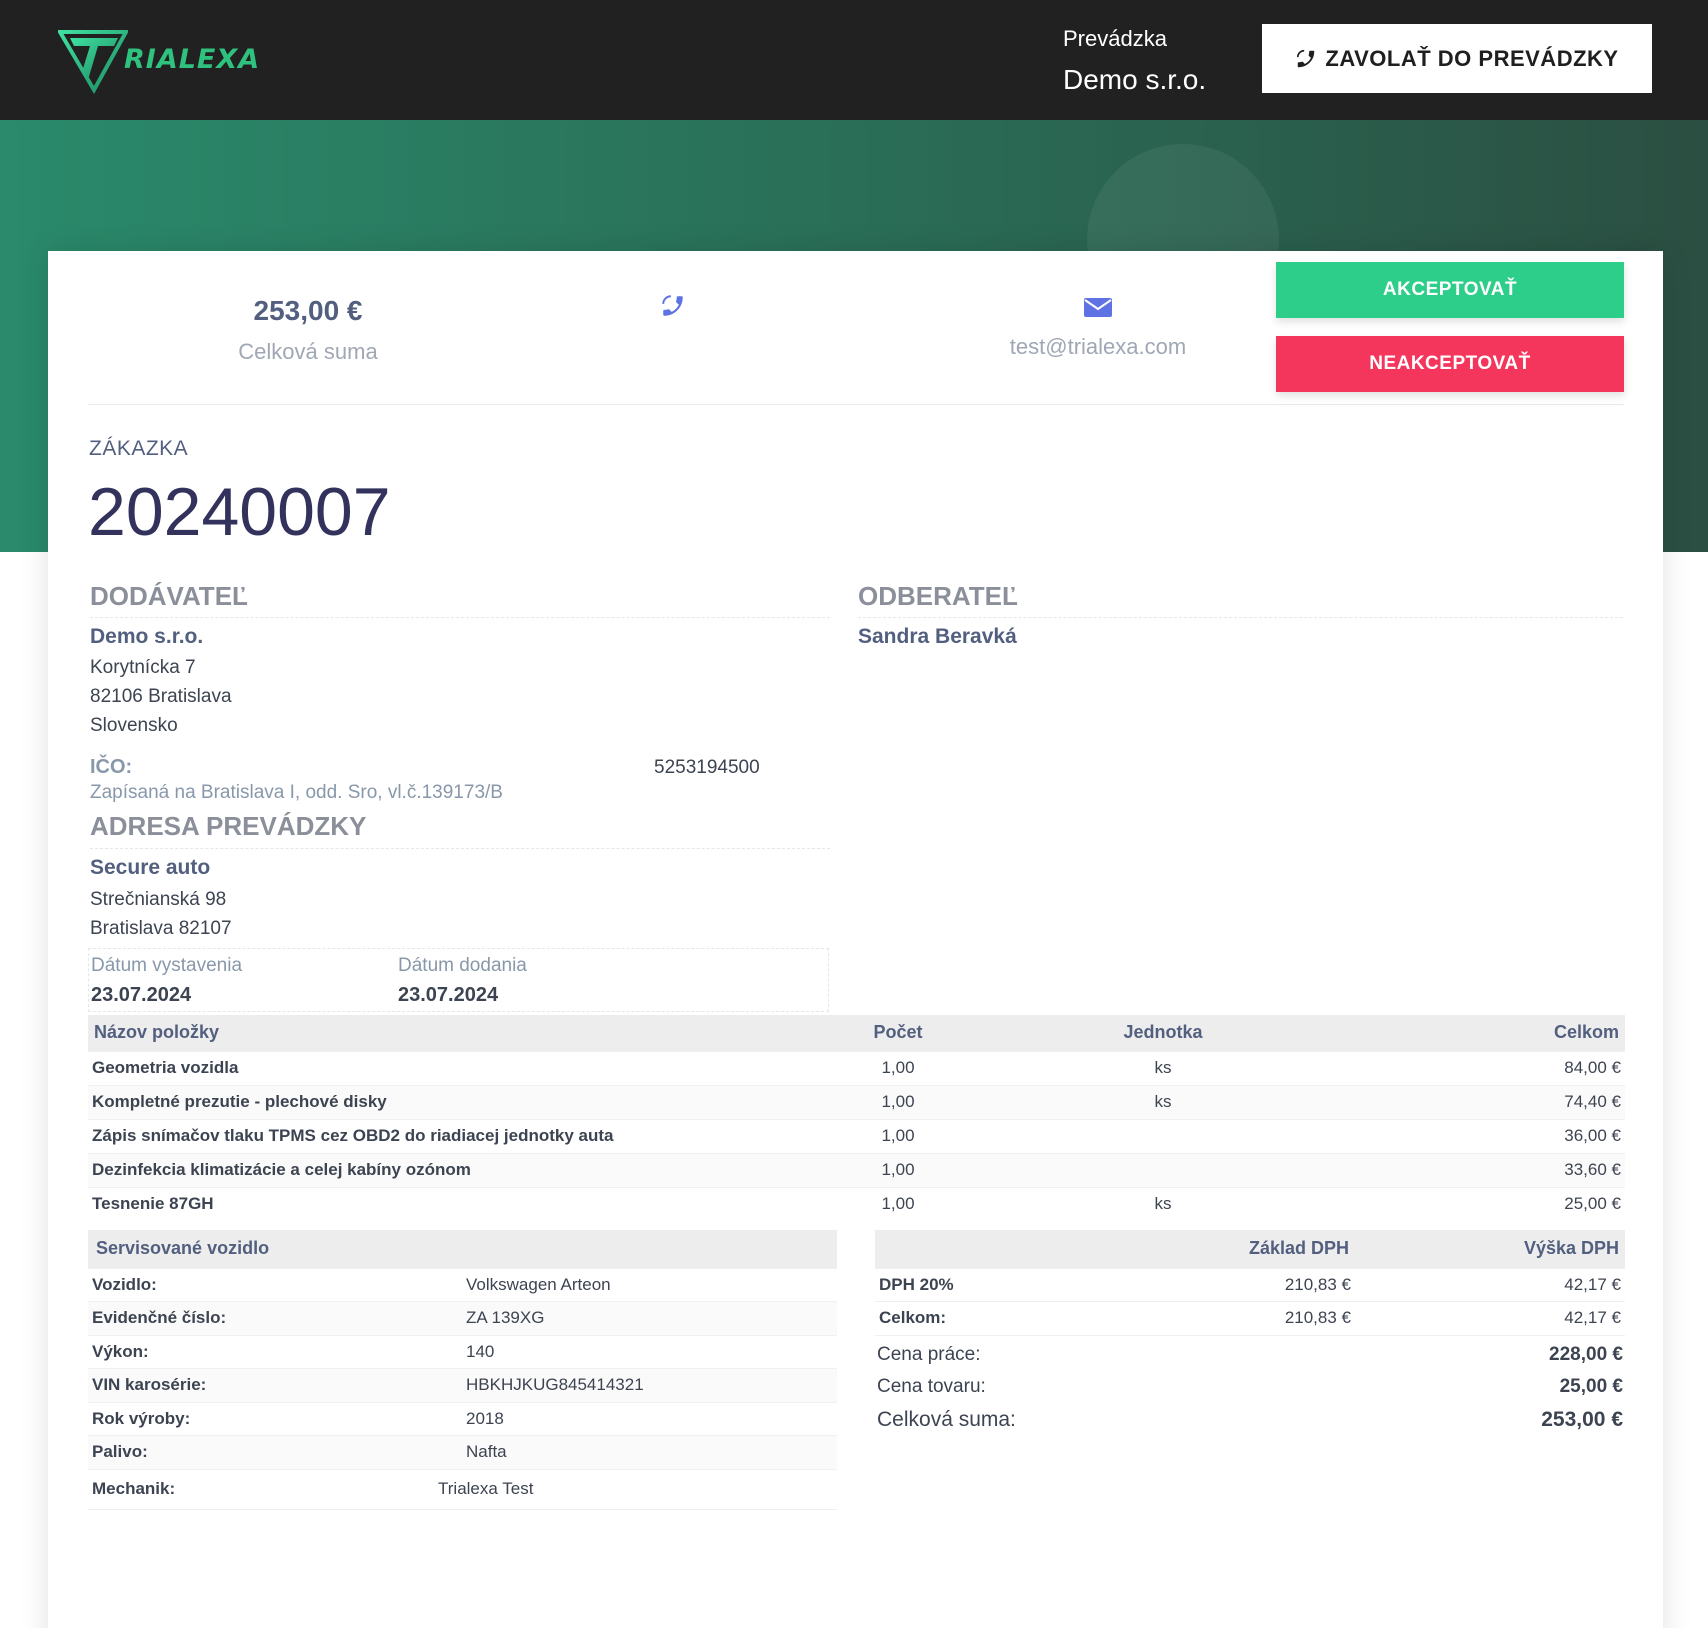  I want to click on vehicle-title: Servisované vozidlo, so click(462, 1249).